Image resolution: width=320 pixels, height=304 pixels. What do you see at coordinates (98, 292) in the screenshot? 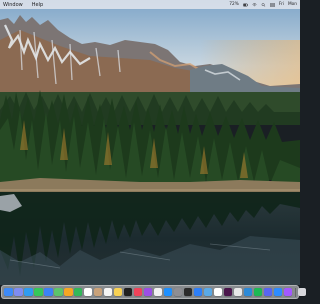
I see `dock-app-contacts-icon` at bounding box center [98, 292].